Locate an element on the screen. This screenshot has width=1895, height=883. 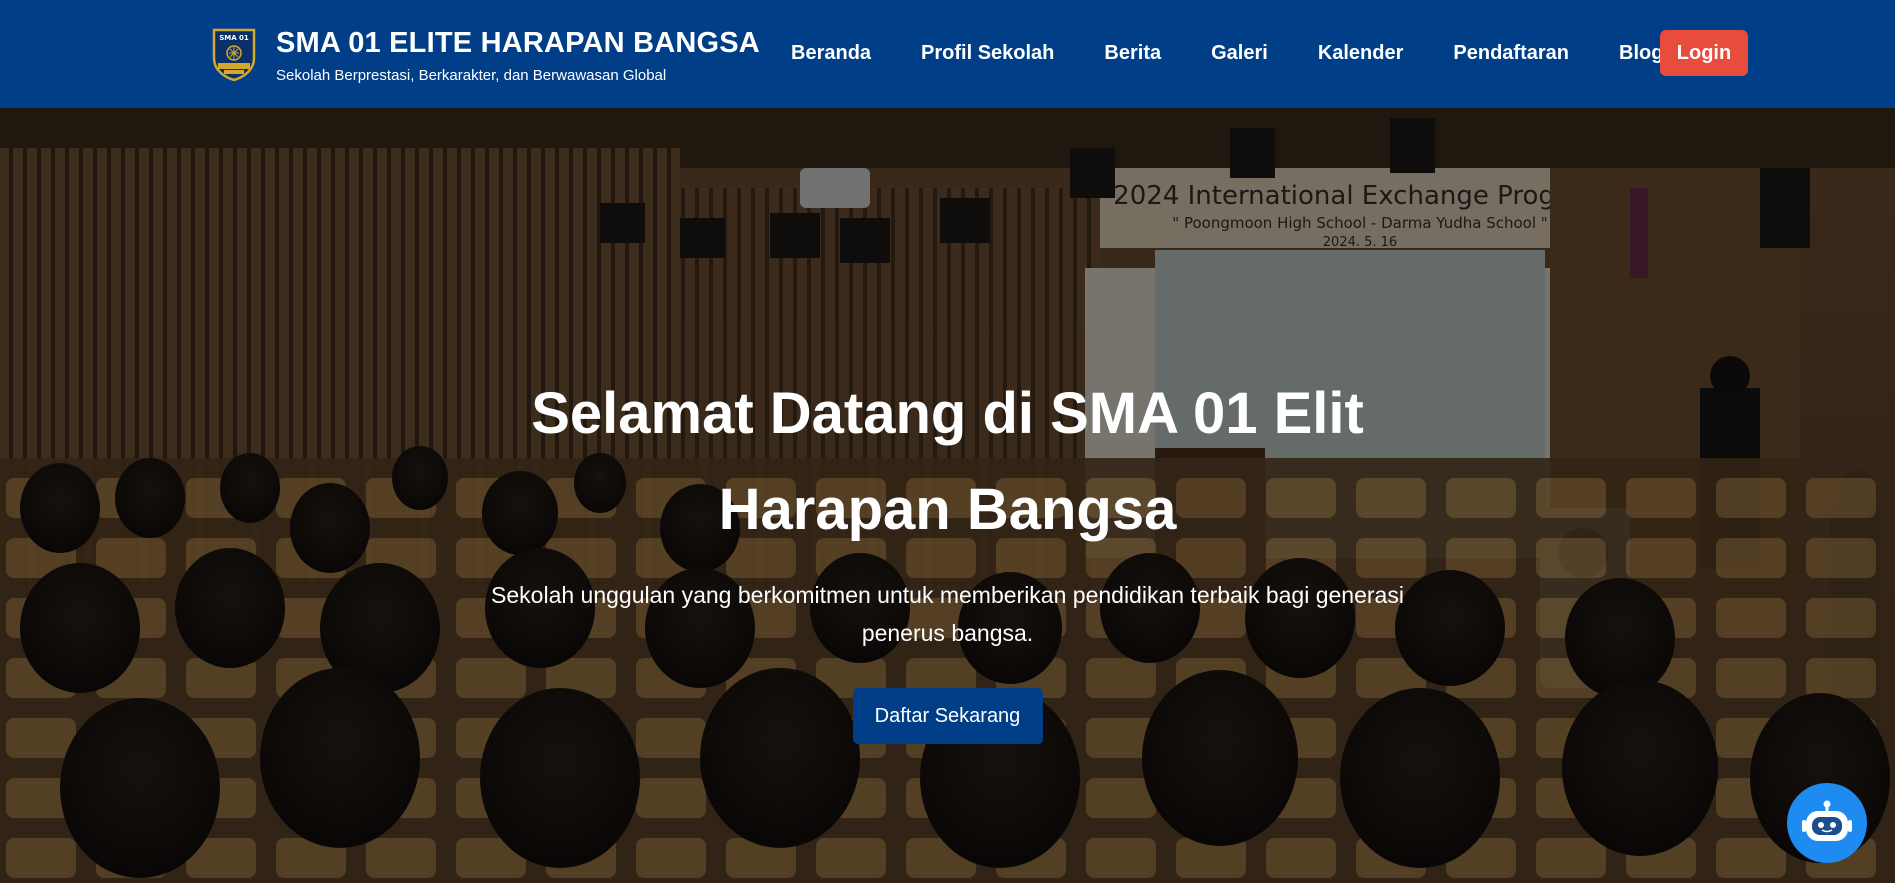
nav-galeri: Galeri is located at coordinates (1239, 53).